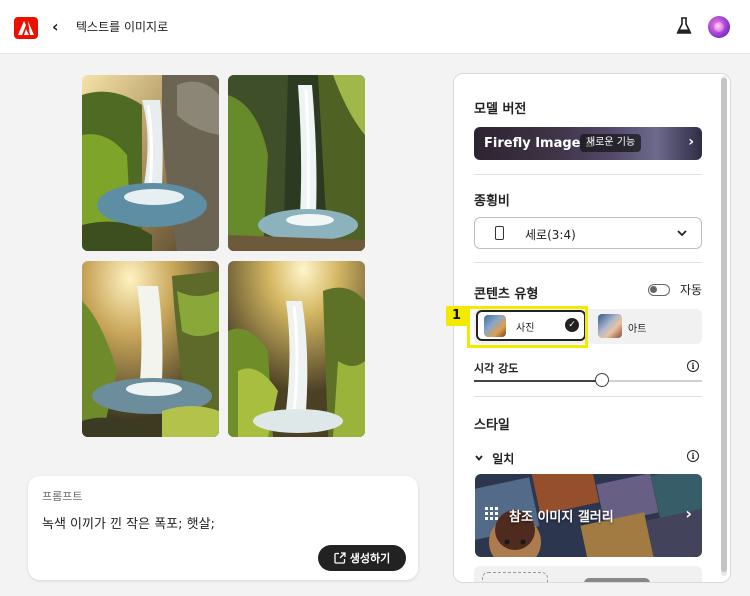 The height and width of the screenshot is (596, 750). I want to click on visual-intensity-slider, so click(588, 381).